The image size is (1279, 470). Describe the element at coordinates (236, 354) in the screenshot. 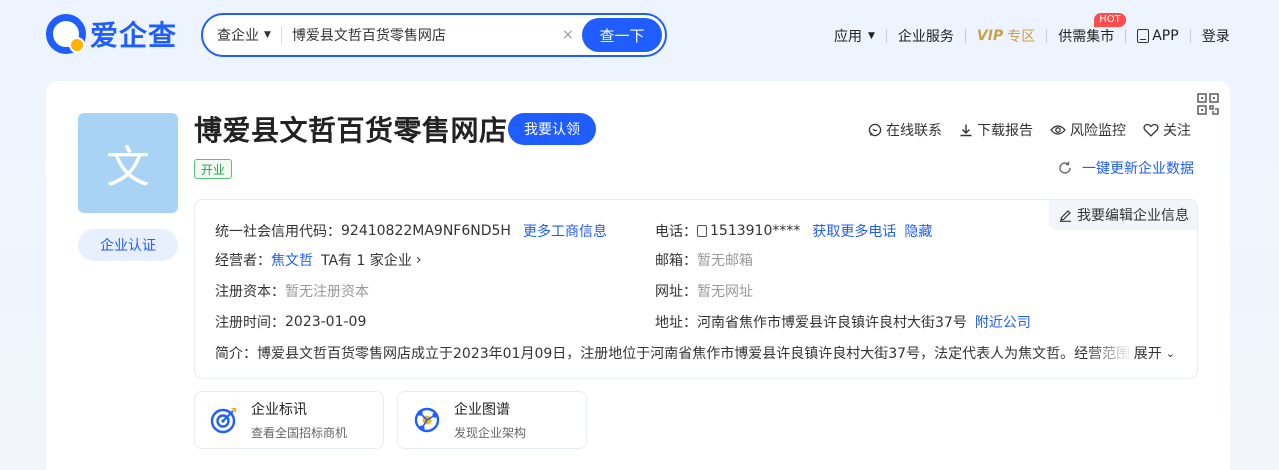

I see `brief-label: 简介：` at that location.